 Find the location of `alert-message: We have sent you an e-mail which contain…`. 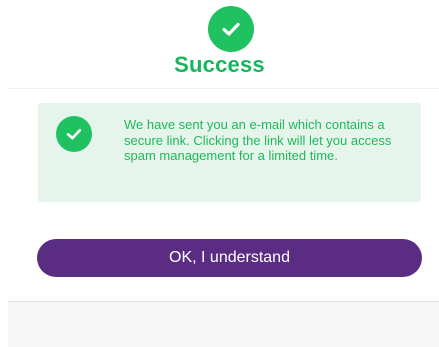

alert-message: We have sent you an e-mail which contain… is located at coordinates (258, 140).